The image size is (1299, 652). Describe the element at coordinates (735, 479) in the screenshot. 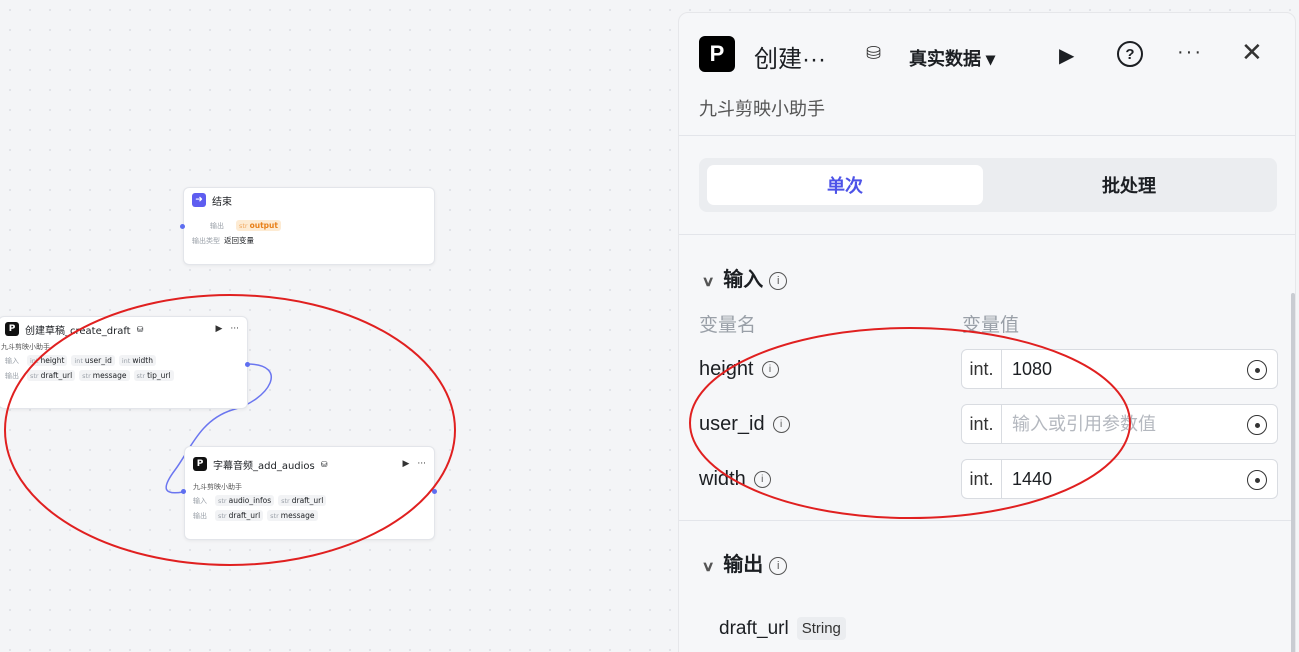

I see `param-name-width: width i` at that location.